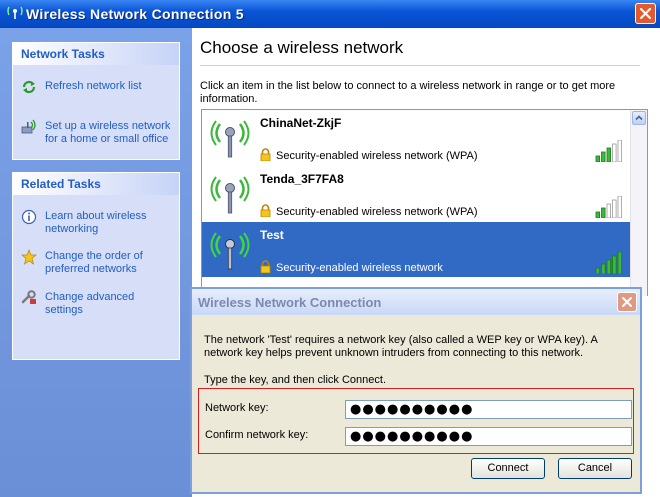  What do you see at coordinates (257, 435) in the screenshot?
I see `confirm-key-label: Confirm network key:` at bounding box center [257, 435].